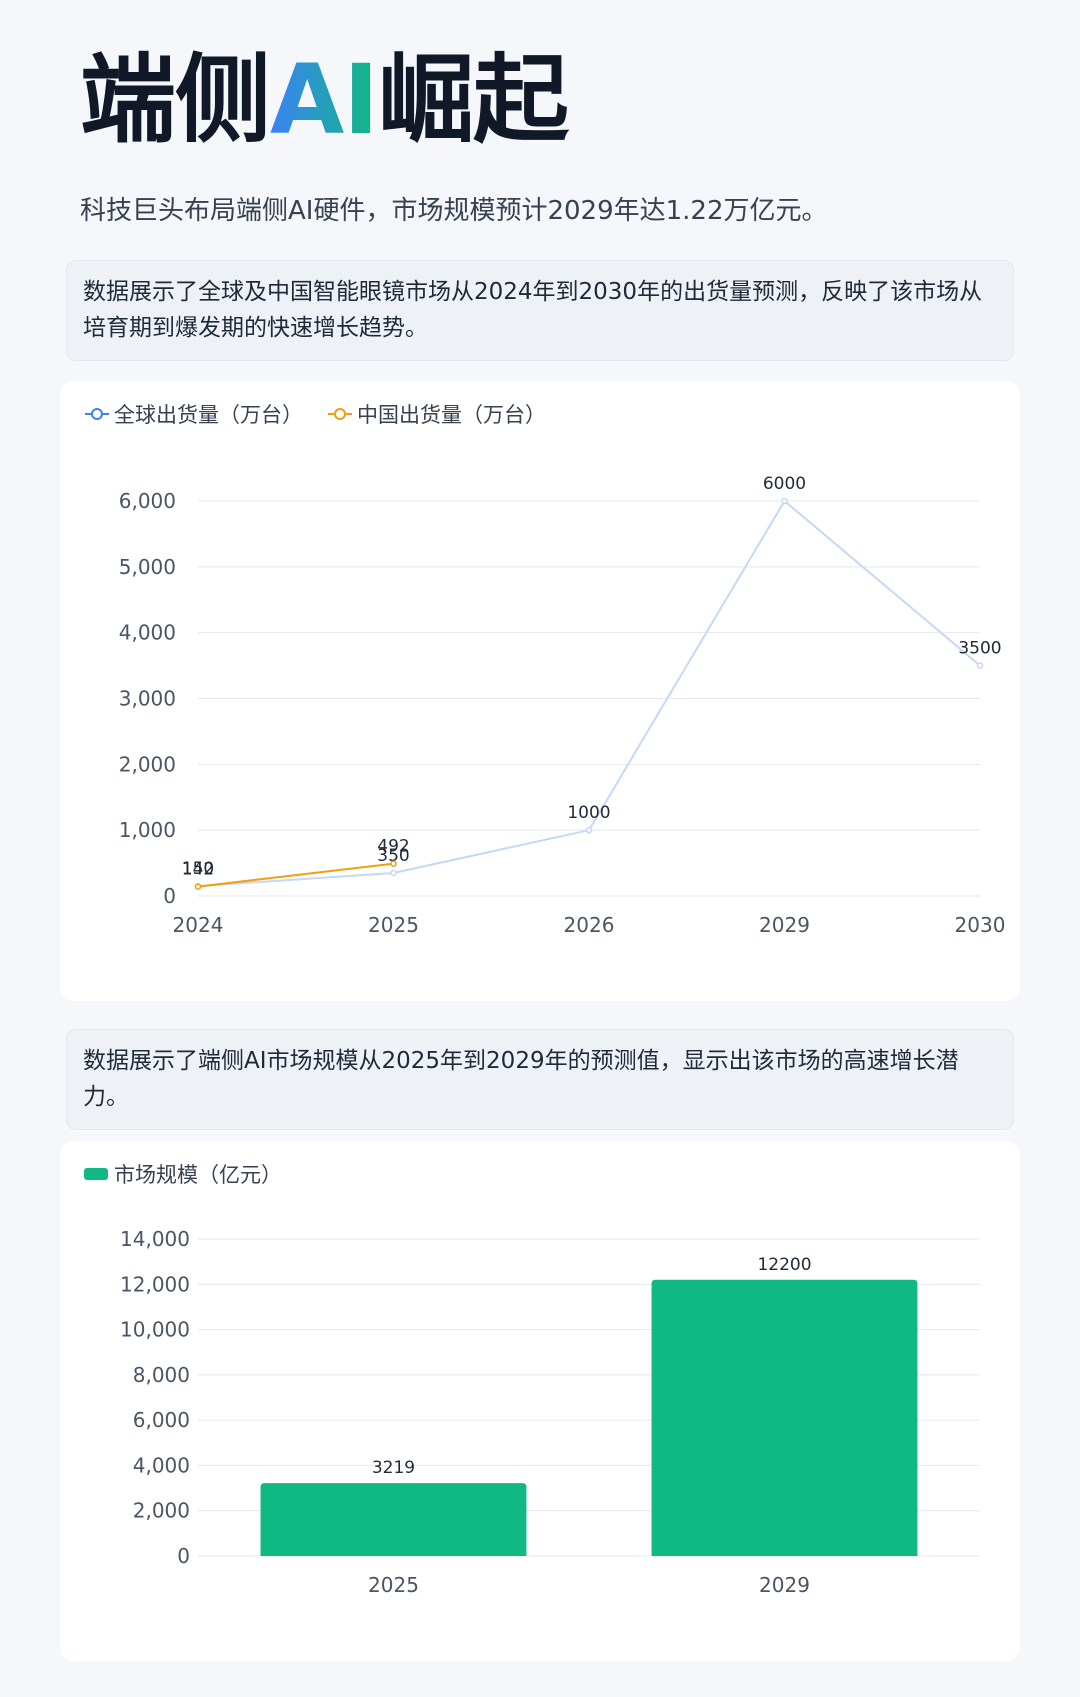 The width and height of the screenshot is (1080, 1697). Describe the element at coordinates (589, 925) in the screenshot. I see `x-tick-label: 2026` at that location.